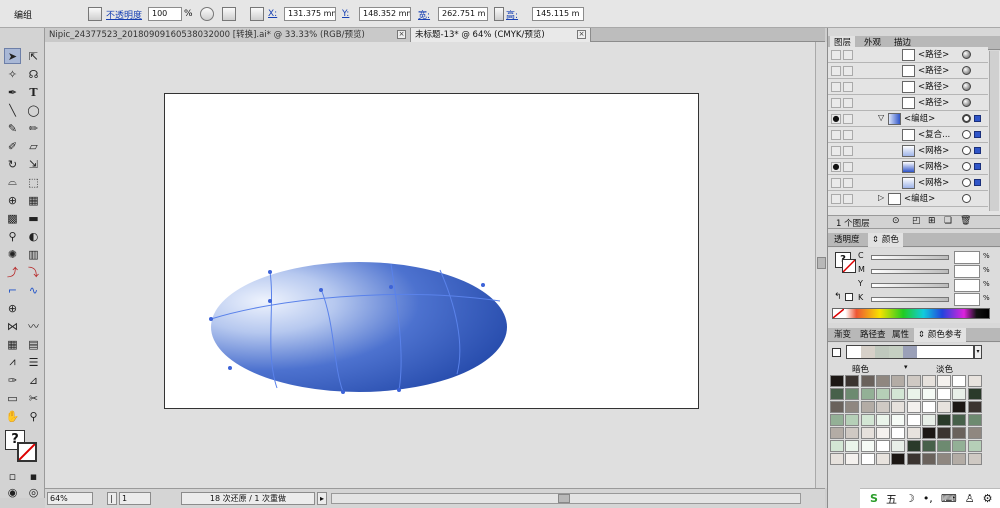 The image size is (1000, 508). Describe the element at coordinates (821, 263) in the screenshot. I see `scroll-thumb` at that location.